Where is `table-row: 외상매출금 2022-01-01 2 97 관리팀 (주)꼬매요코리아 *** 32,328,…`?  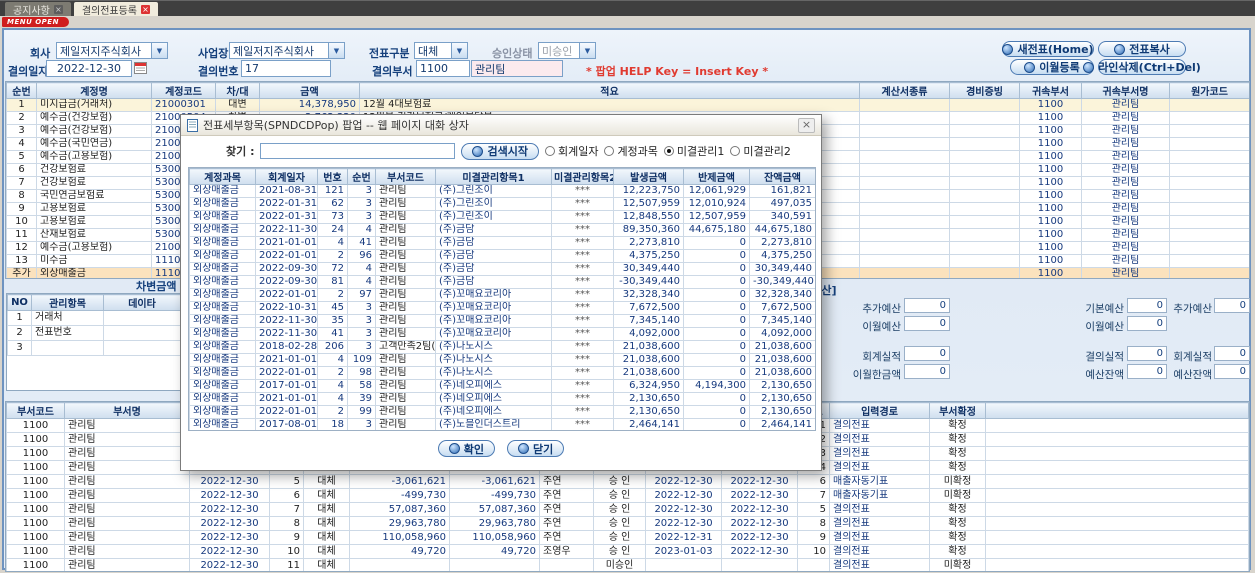
table-row: 외상매출금 2022-01-01 2 97 관리팀 (주)꼬매요코리아 *** 32,328,… is located at coordinates (502, 295).